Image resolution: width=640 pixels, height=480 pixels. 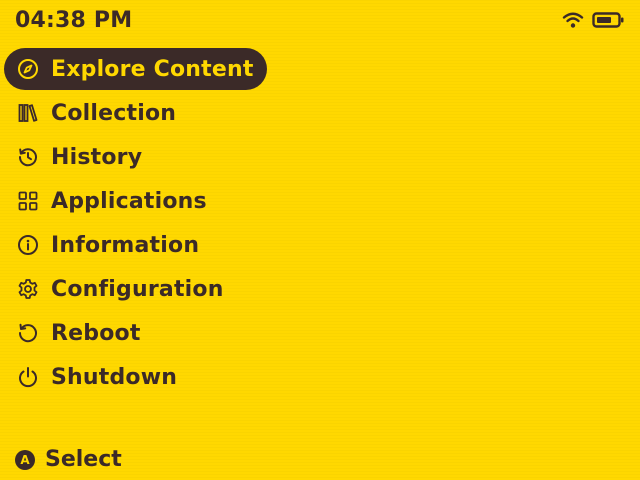 What do you see at coordinates (152, 69) in the screenshot?
I see `menu-item-label: Explore Content` at bounding box center [152, 69].